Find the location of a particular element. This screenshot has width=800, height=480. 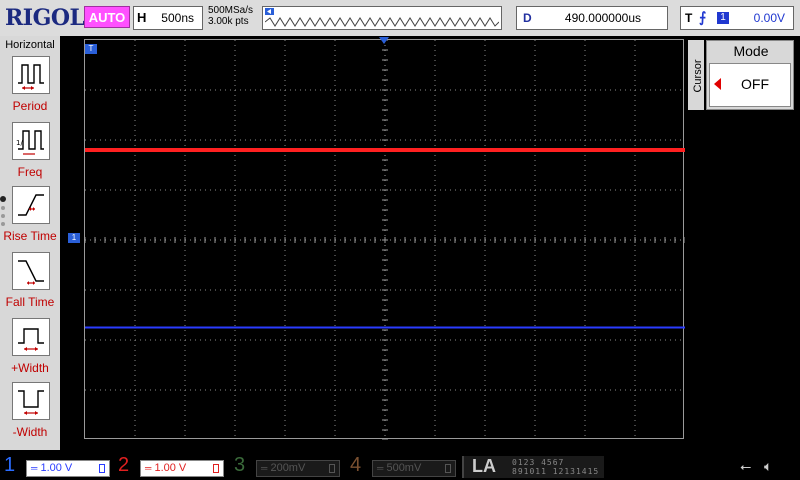

la-bits-high: 891011 12131415 is located at coordinates (556, 471).